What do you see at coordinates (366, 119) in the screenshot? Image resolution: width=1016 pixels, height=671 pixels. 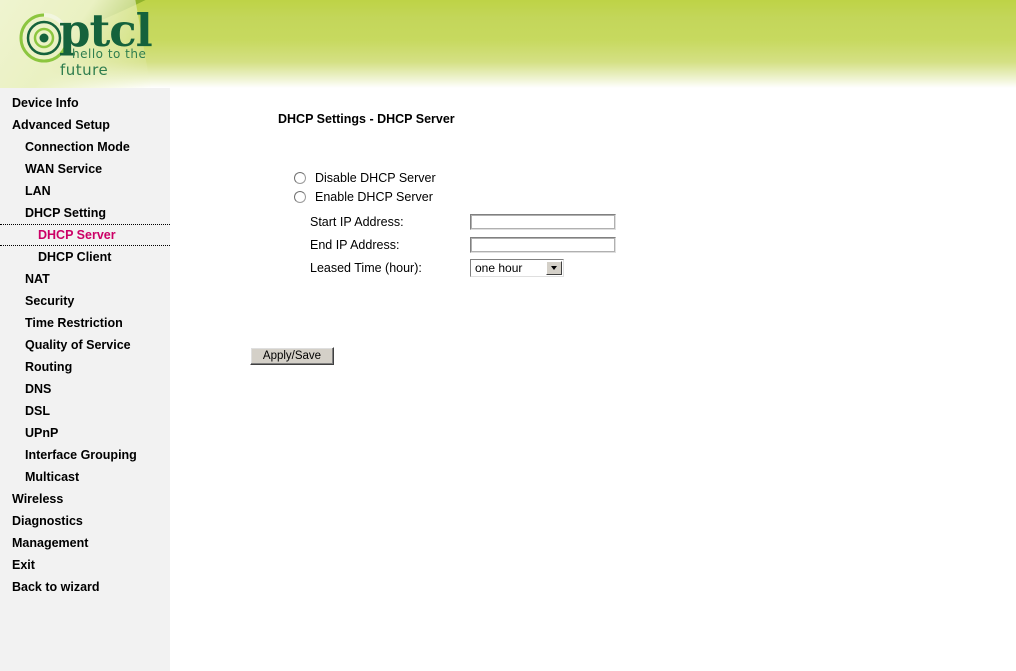 I see `page-title: DHCP Settings - DHCP Server` at bounding box center [366, 119].